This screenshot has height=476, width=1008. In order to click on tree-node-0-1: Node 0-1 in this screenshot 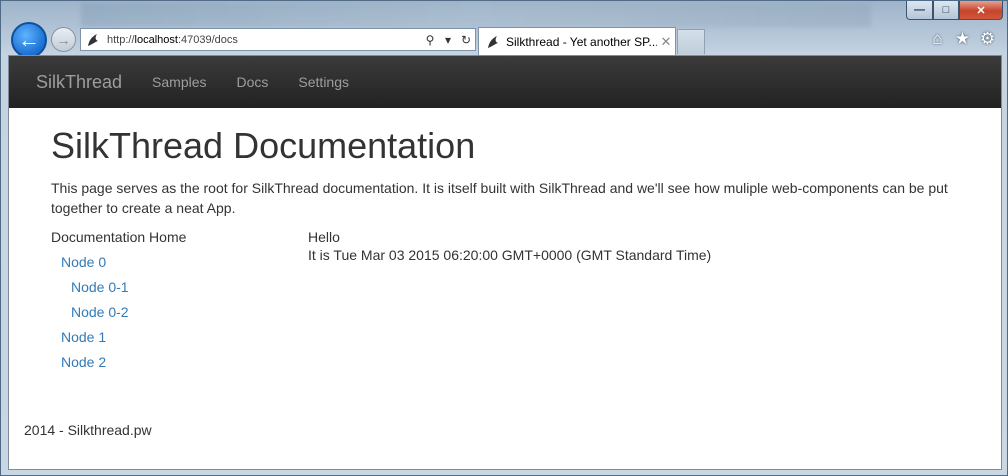, I will do `click(179, 287)`.